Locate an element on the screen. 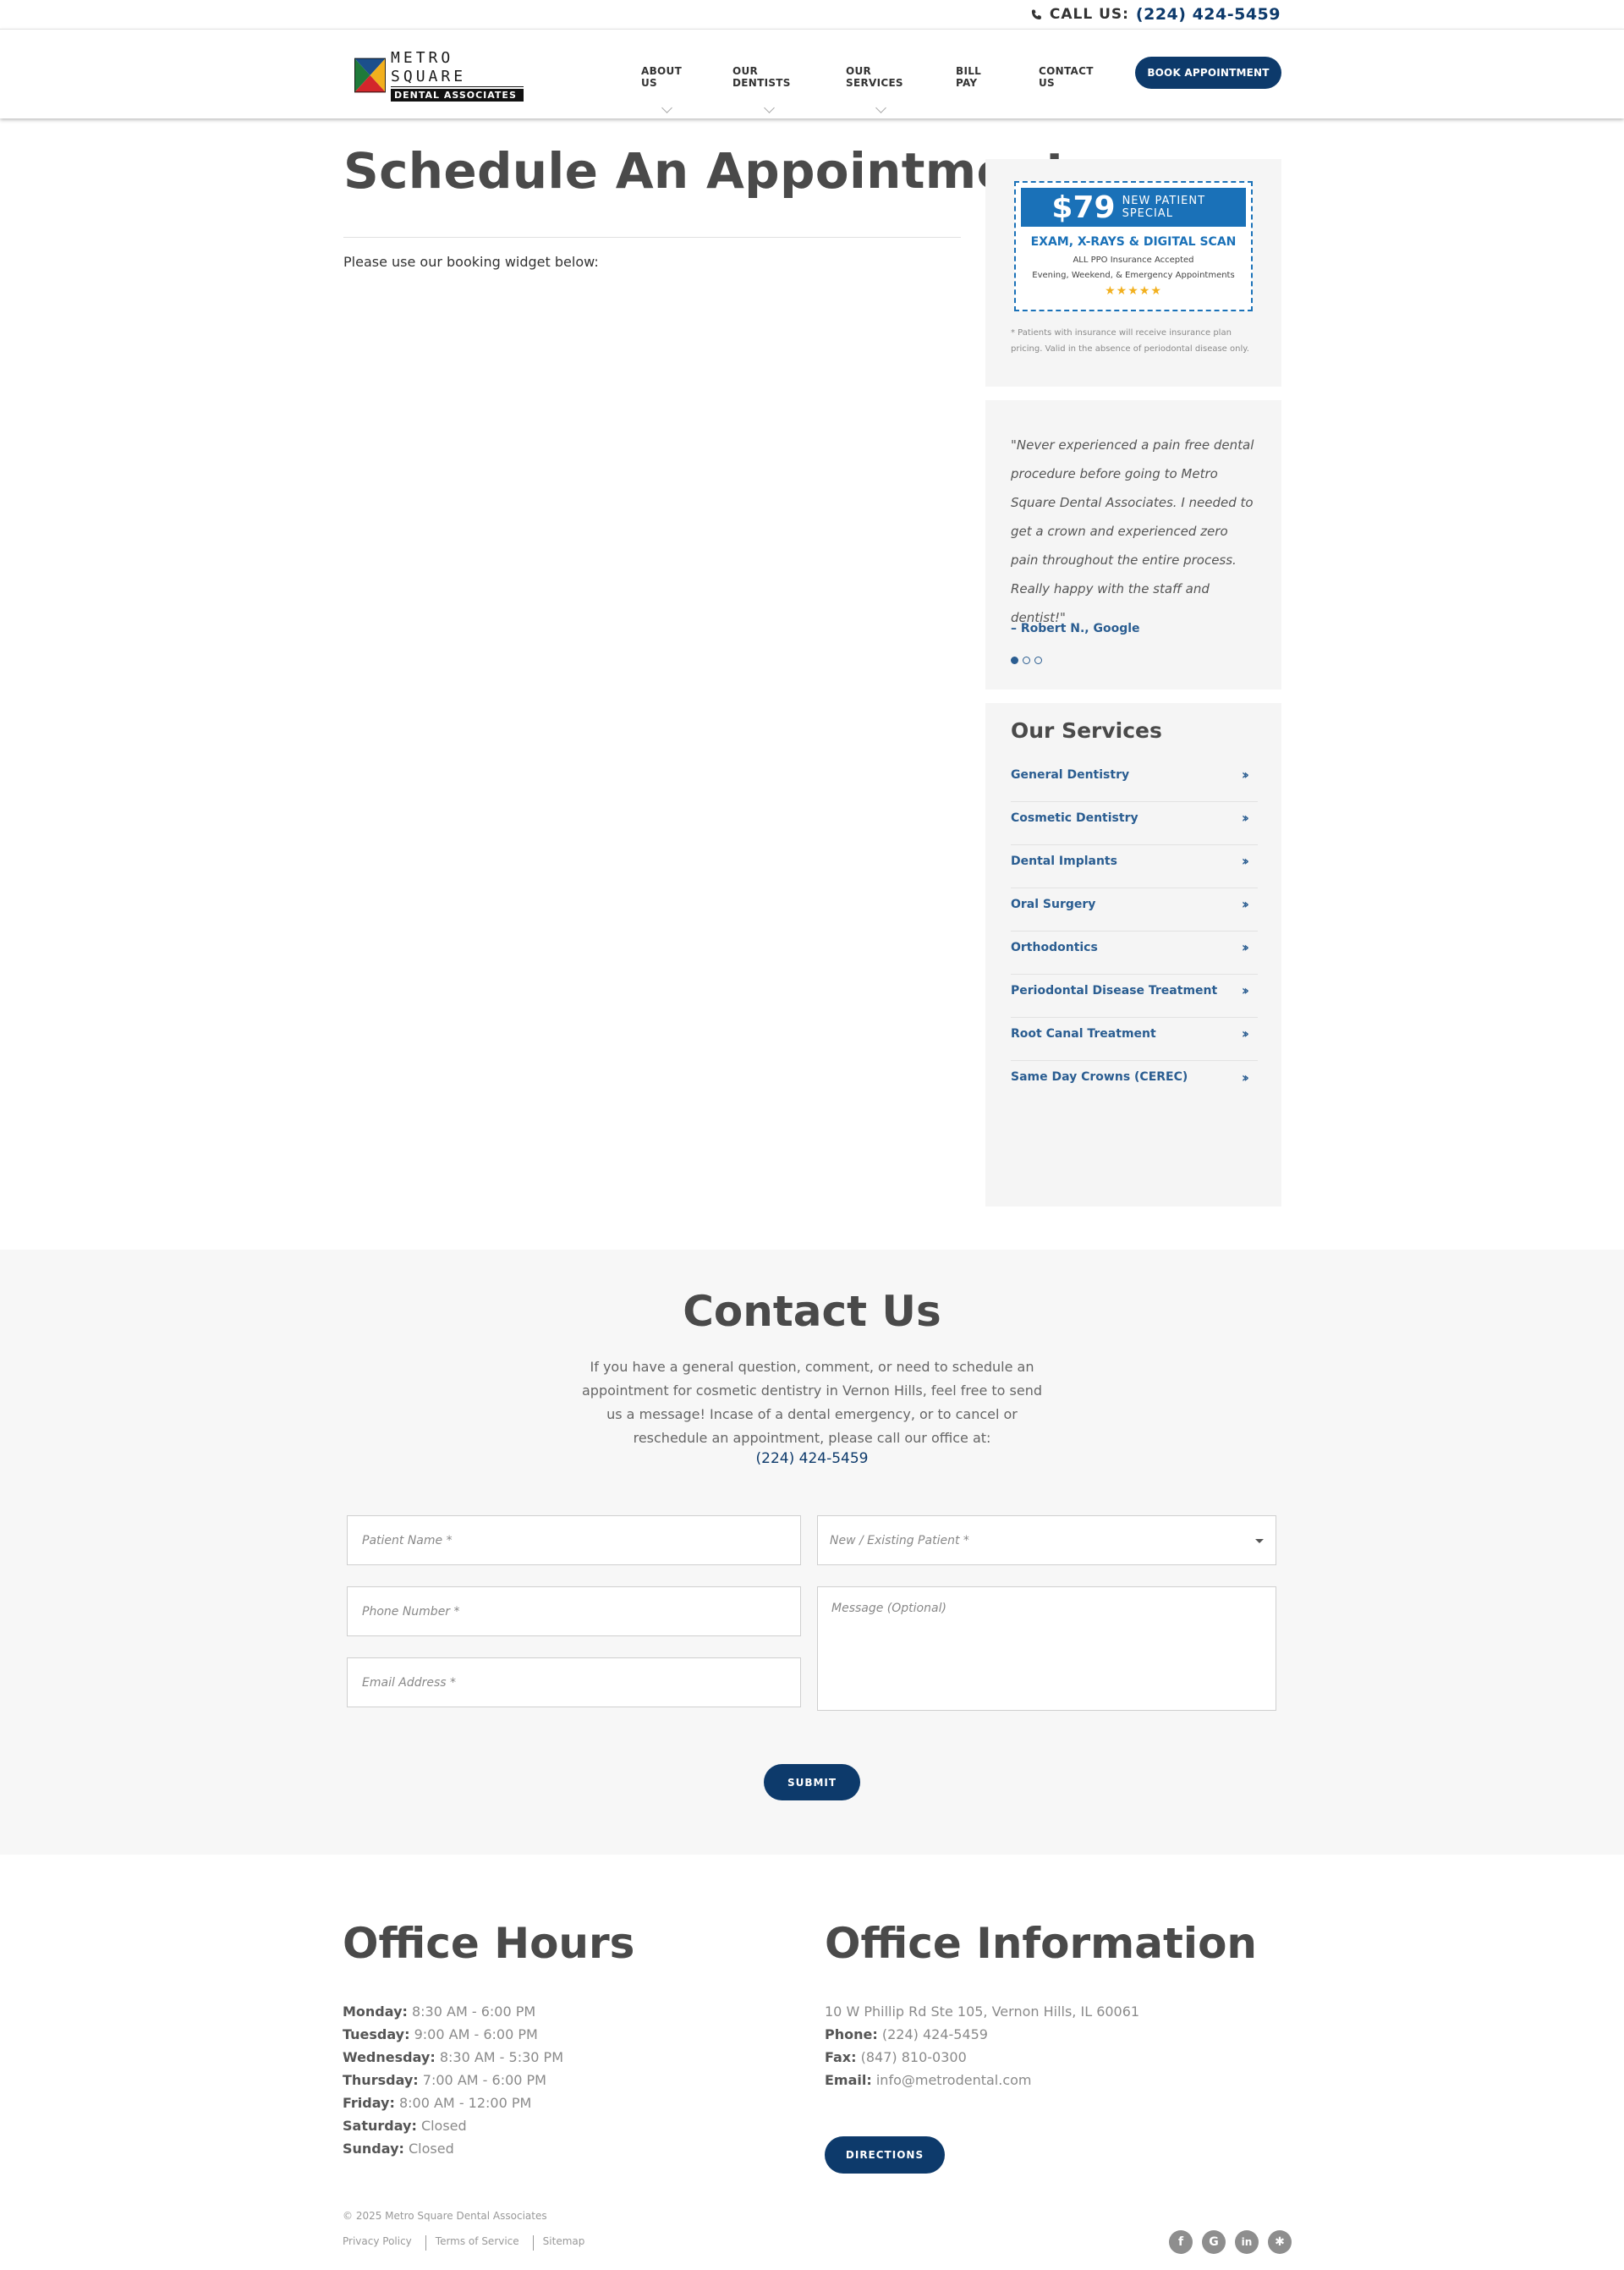 This screenshot has height=2270, width=1624. facebook-icon: f is located at coordinates (1181, 2242).